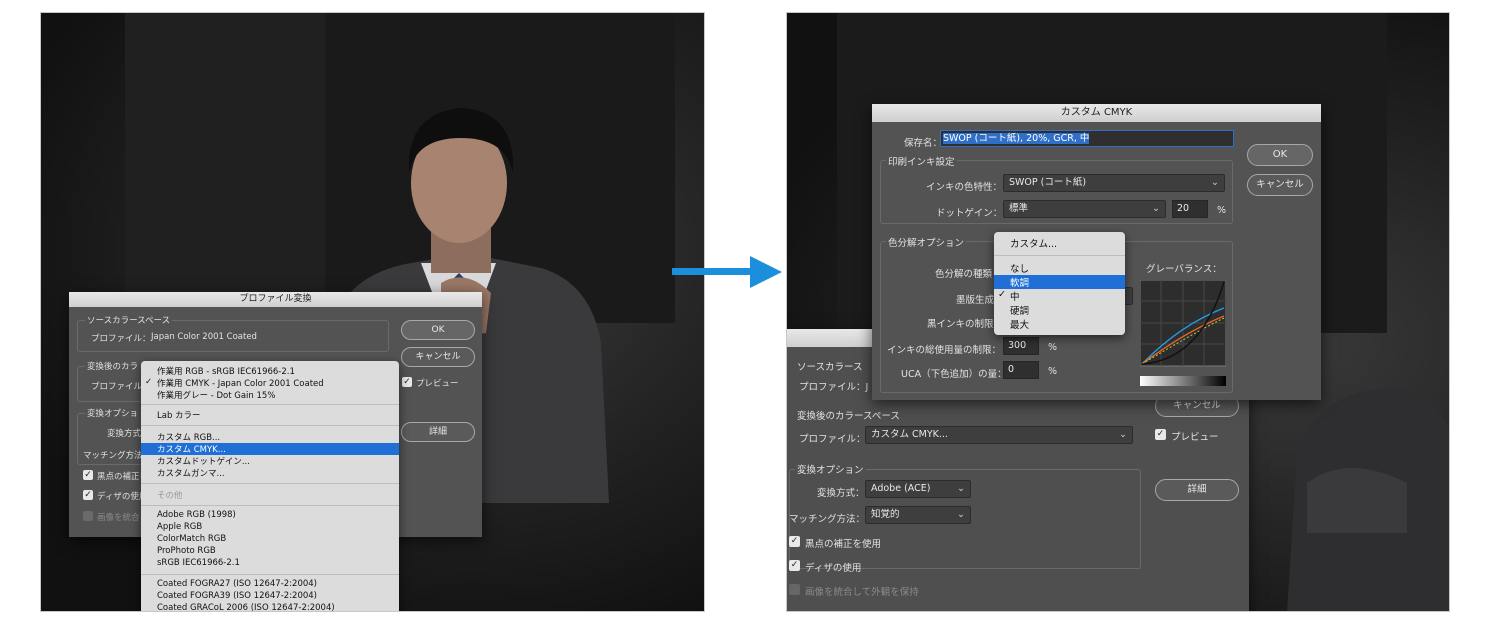 Image resolution: width=1500 pixels, height=620 pixels. Describe the element at coordinates (437, 384) in the screenshot. I see `preview-label: プレビュー` at that location.